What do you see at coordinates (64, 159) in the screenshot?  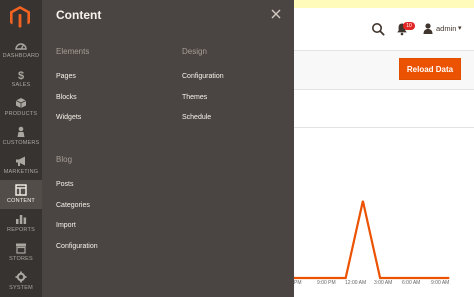 I see `menu-group-title: Blog` at bounding box center [64, 159].